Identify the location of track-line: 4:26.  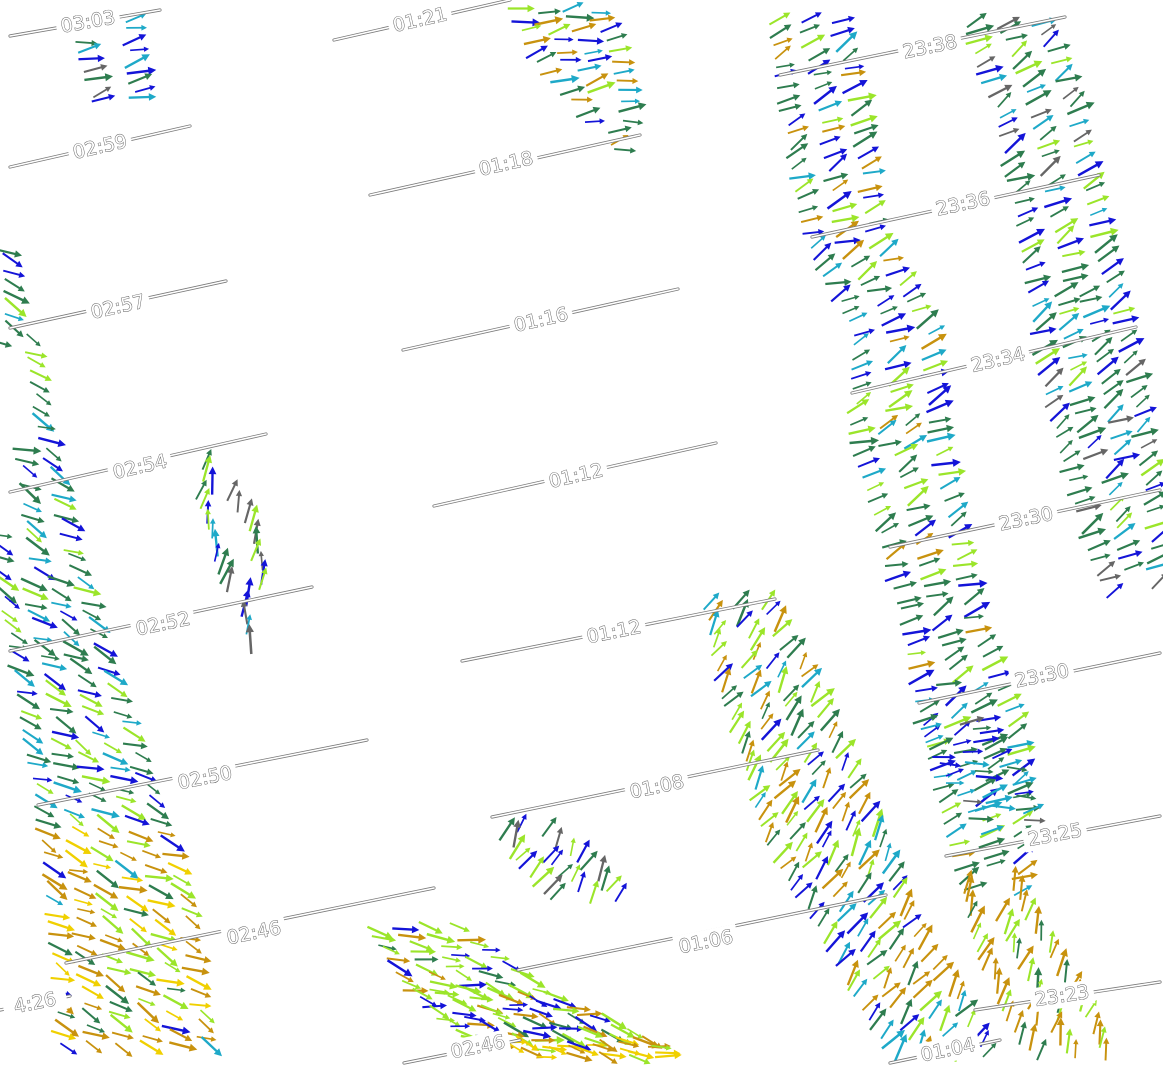
(36, 1003).